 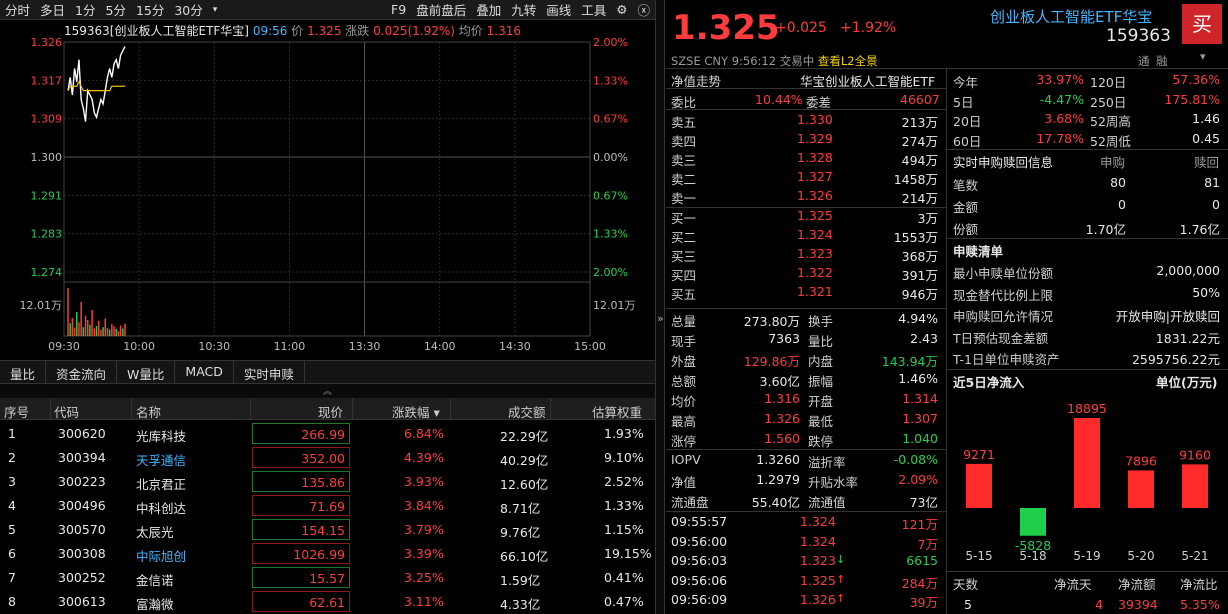 What do you see at coordinates (520, 580) in the screenshot?
I see `row-turnover: 1.59亿` at bounding box center [520, 580].